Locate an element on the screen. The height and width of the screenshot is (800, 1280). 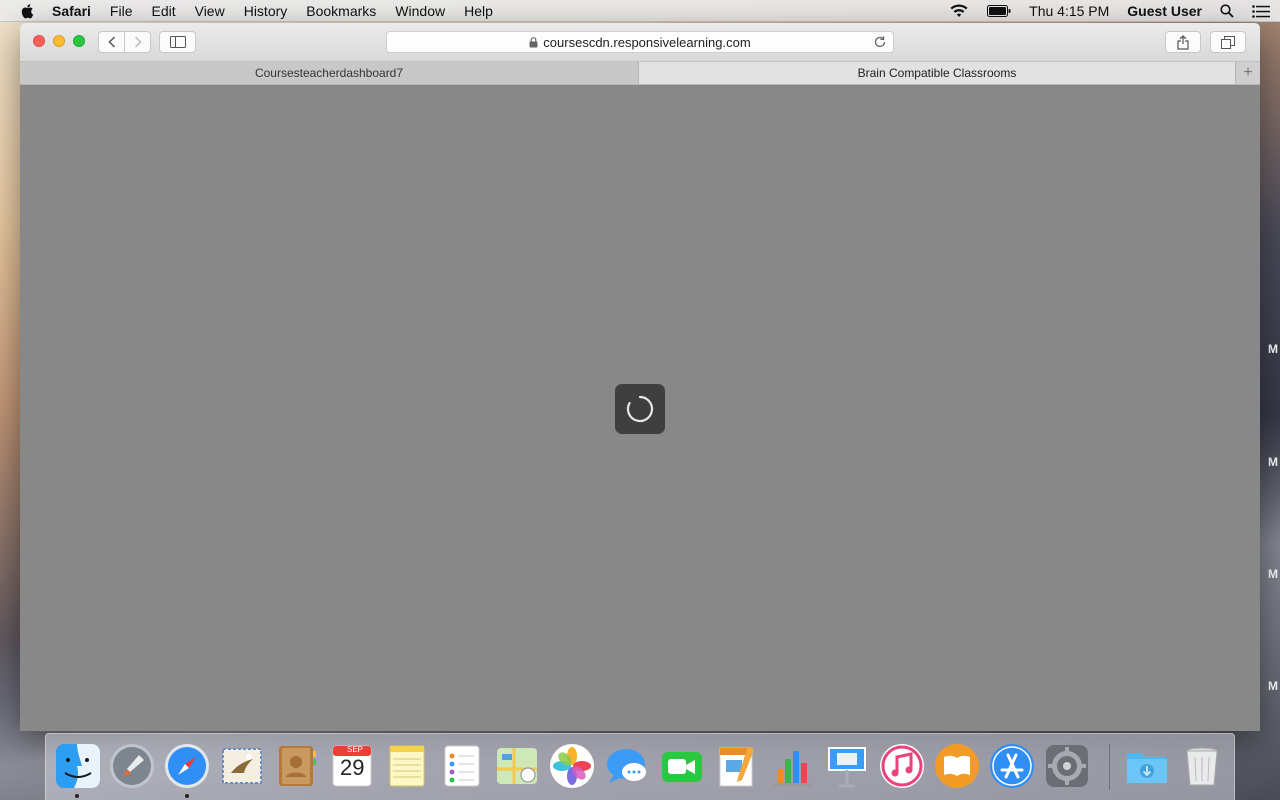
menu-bookmarks: Bookmarks is located at coordinates (341, 11).